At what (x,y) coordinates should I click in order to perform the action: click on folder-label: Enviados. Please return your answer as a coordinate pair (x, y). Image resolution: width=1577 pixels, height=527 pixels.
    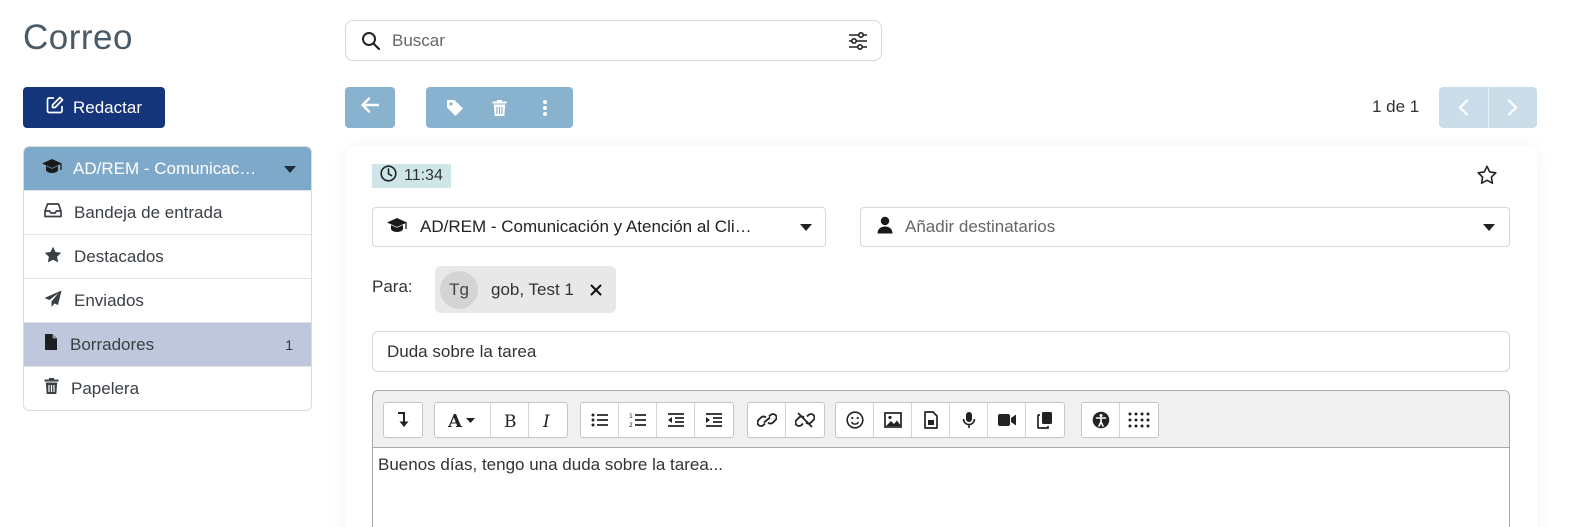
    Looking at the image, I should click on (109, 300).